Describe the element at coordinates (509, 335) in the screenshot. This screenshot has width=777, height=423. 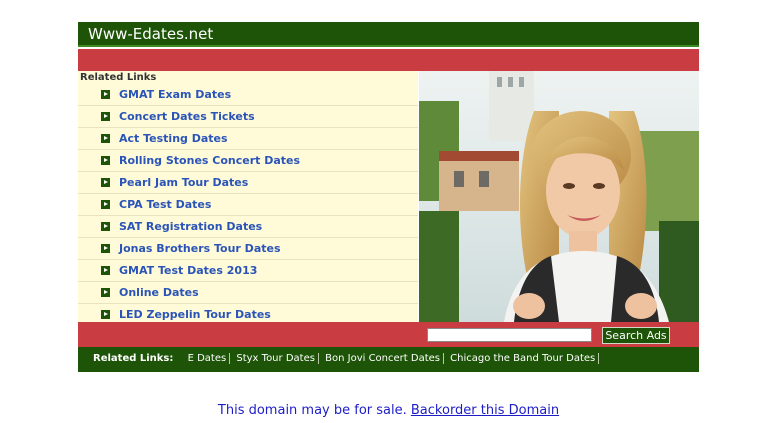
I see `search-input` at that location.